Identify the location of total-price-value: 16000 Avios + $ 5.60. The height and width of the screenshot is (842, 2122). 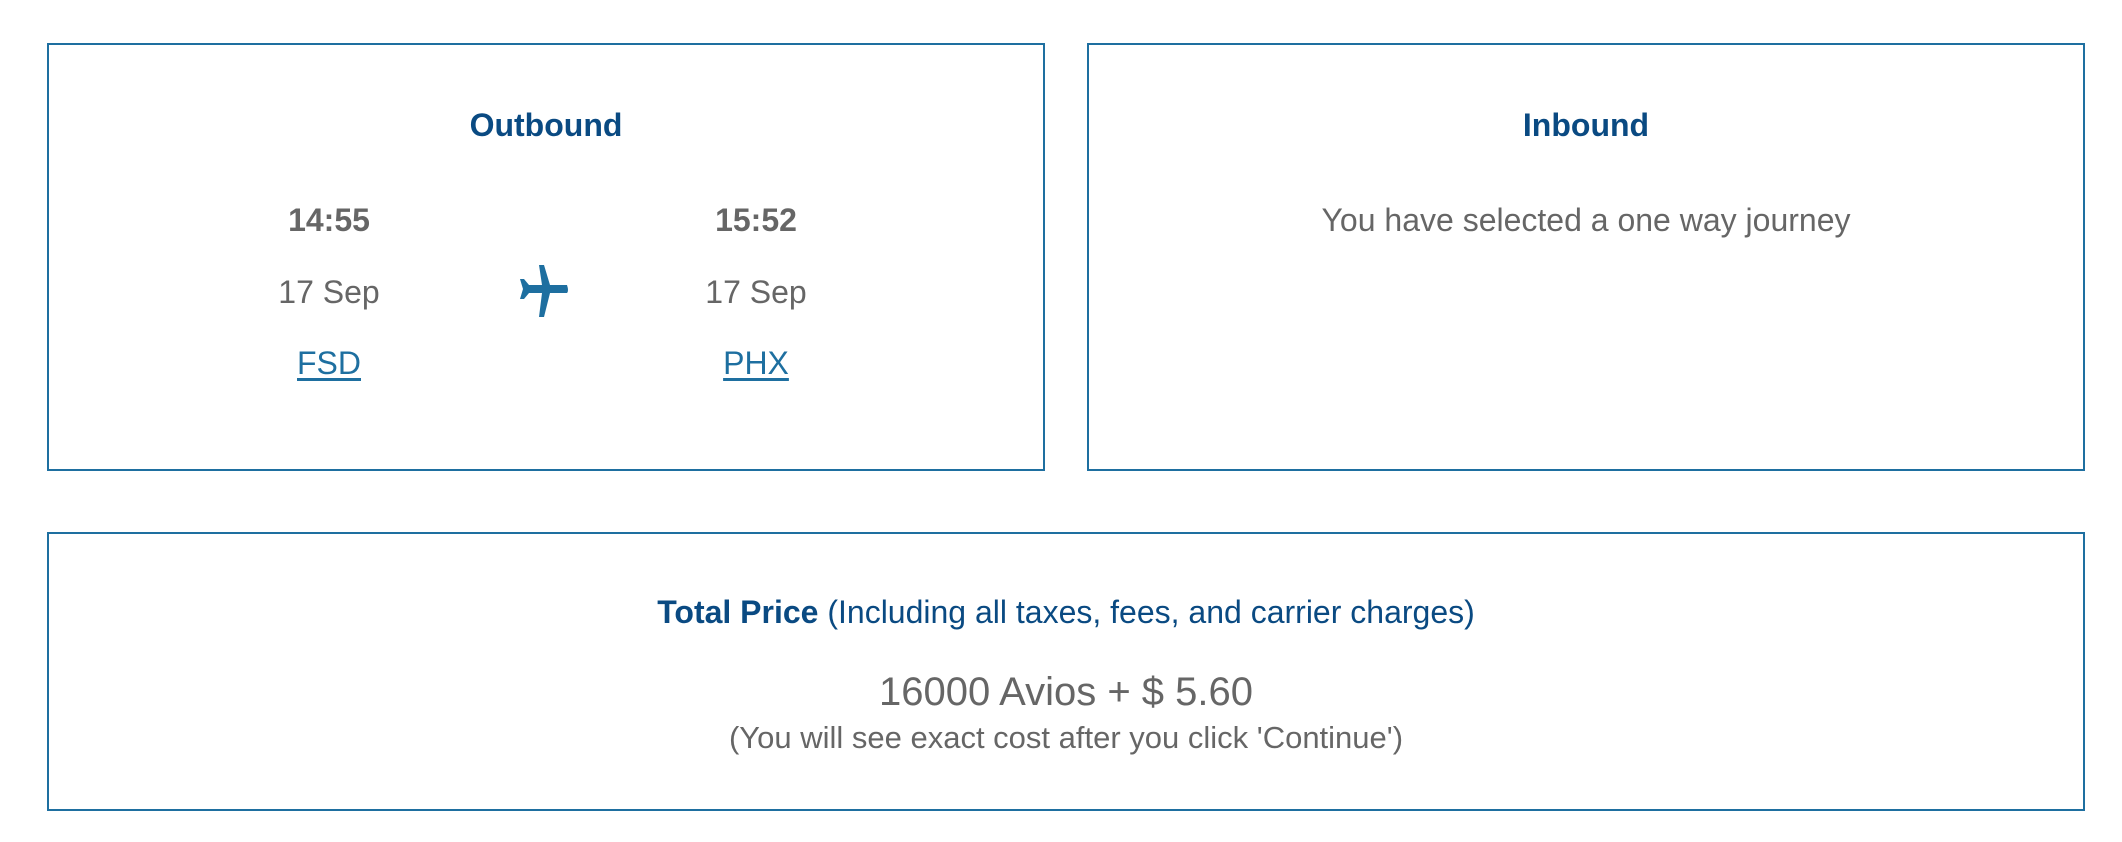
(1066, 692).